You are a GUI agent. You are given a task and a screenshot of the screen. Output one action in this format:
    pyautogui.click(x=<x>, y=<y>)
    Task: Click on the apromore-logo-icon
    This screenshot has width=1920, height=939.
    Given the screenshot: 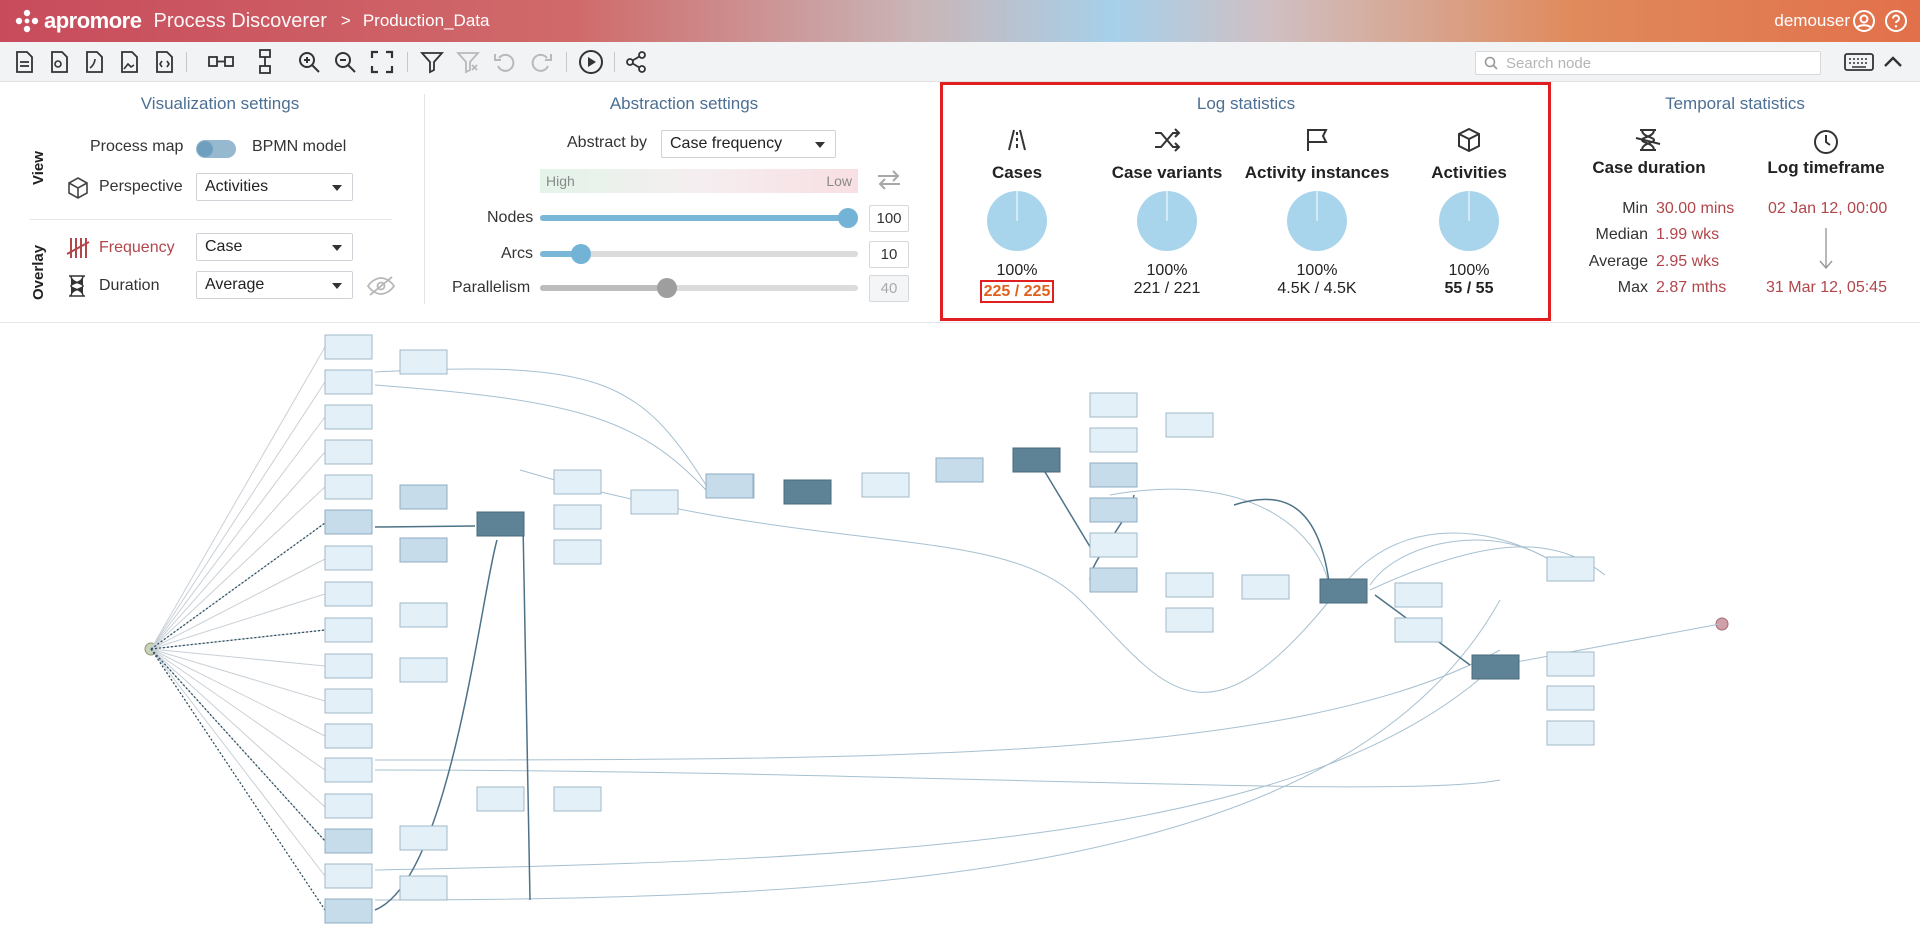 What is the action you would take?
    pyautogui.click(x=27, y=21)
    